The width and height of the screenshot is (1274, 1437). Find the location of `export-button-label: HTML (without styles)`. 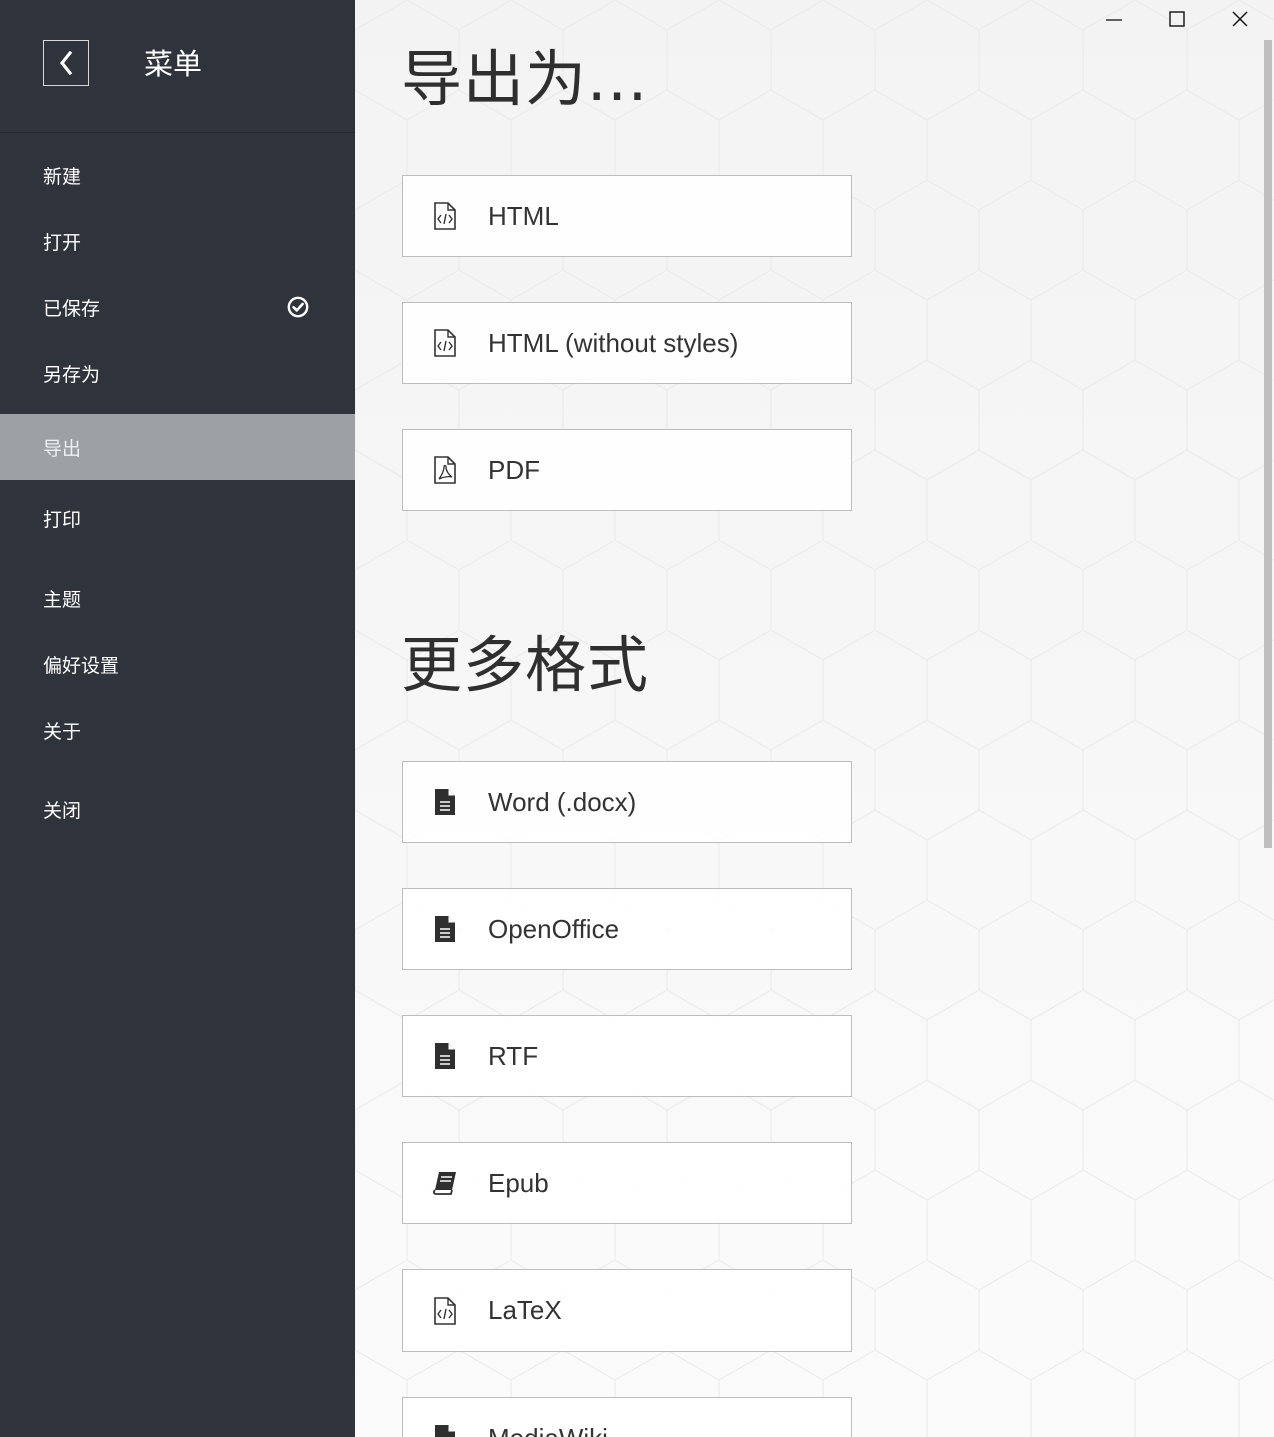

export-button-label: HTML (without styles) is located at coordinates (613, 342).